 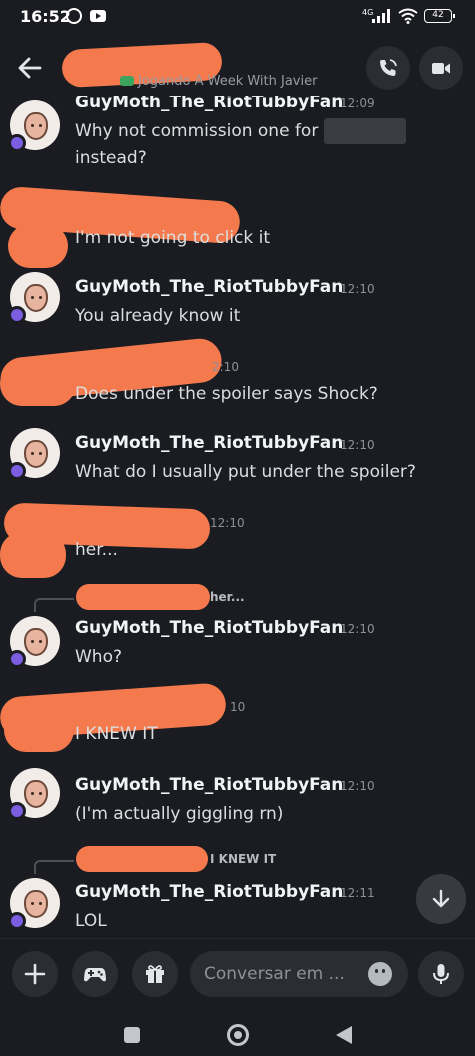 I want to click on message-text: I KNEW IT, so click(x=116, y=734).